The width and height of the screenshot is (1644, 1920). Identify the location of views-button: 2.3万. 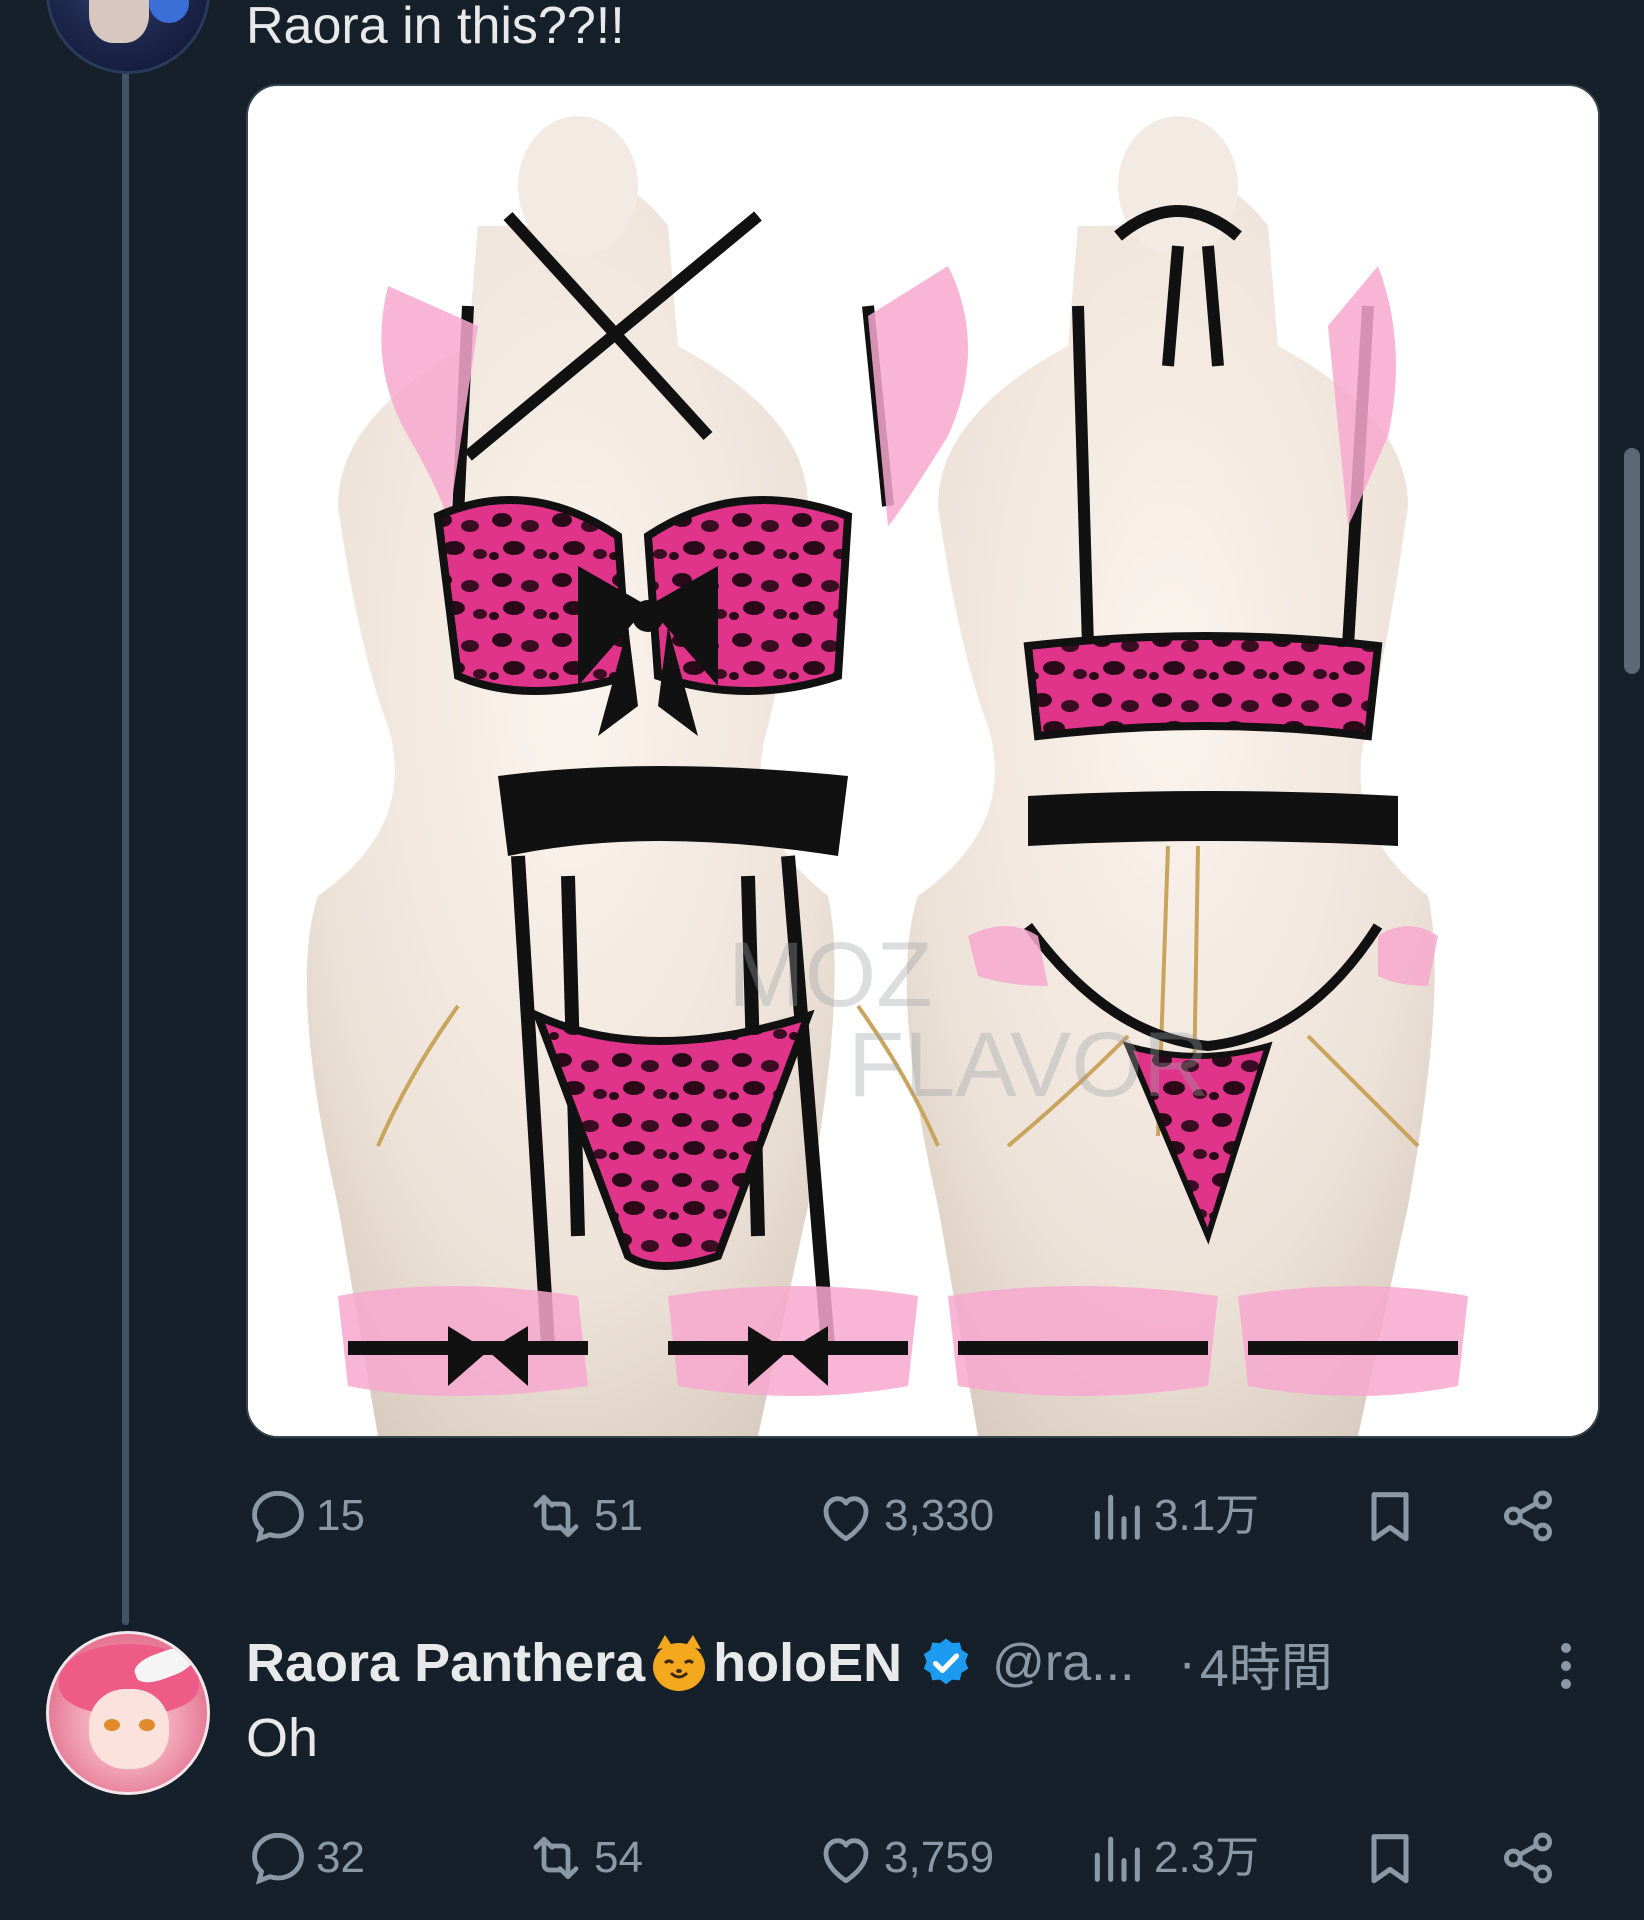
(1171, 1858).